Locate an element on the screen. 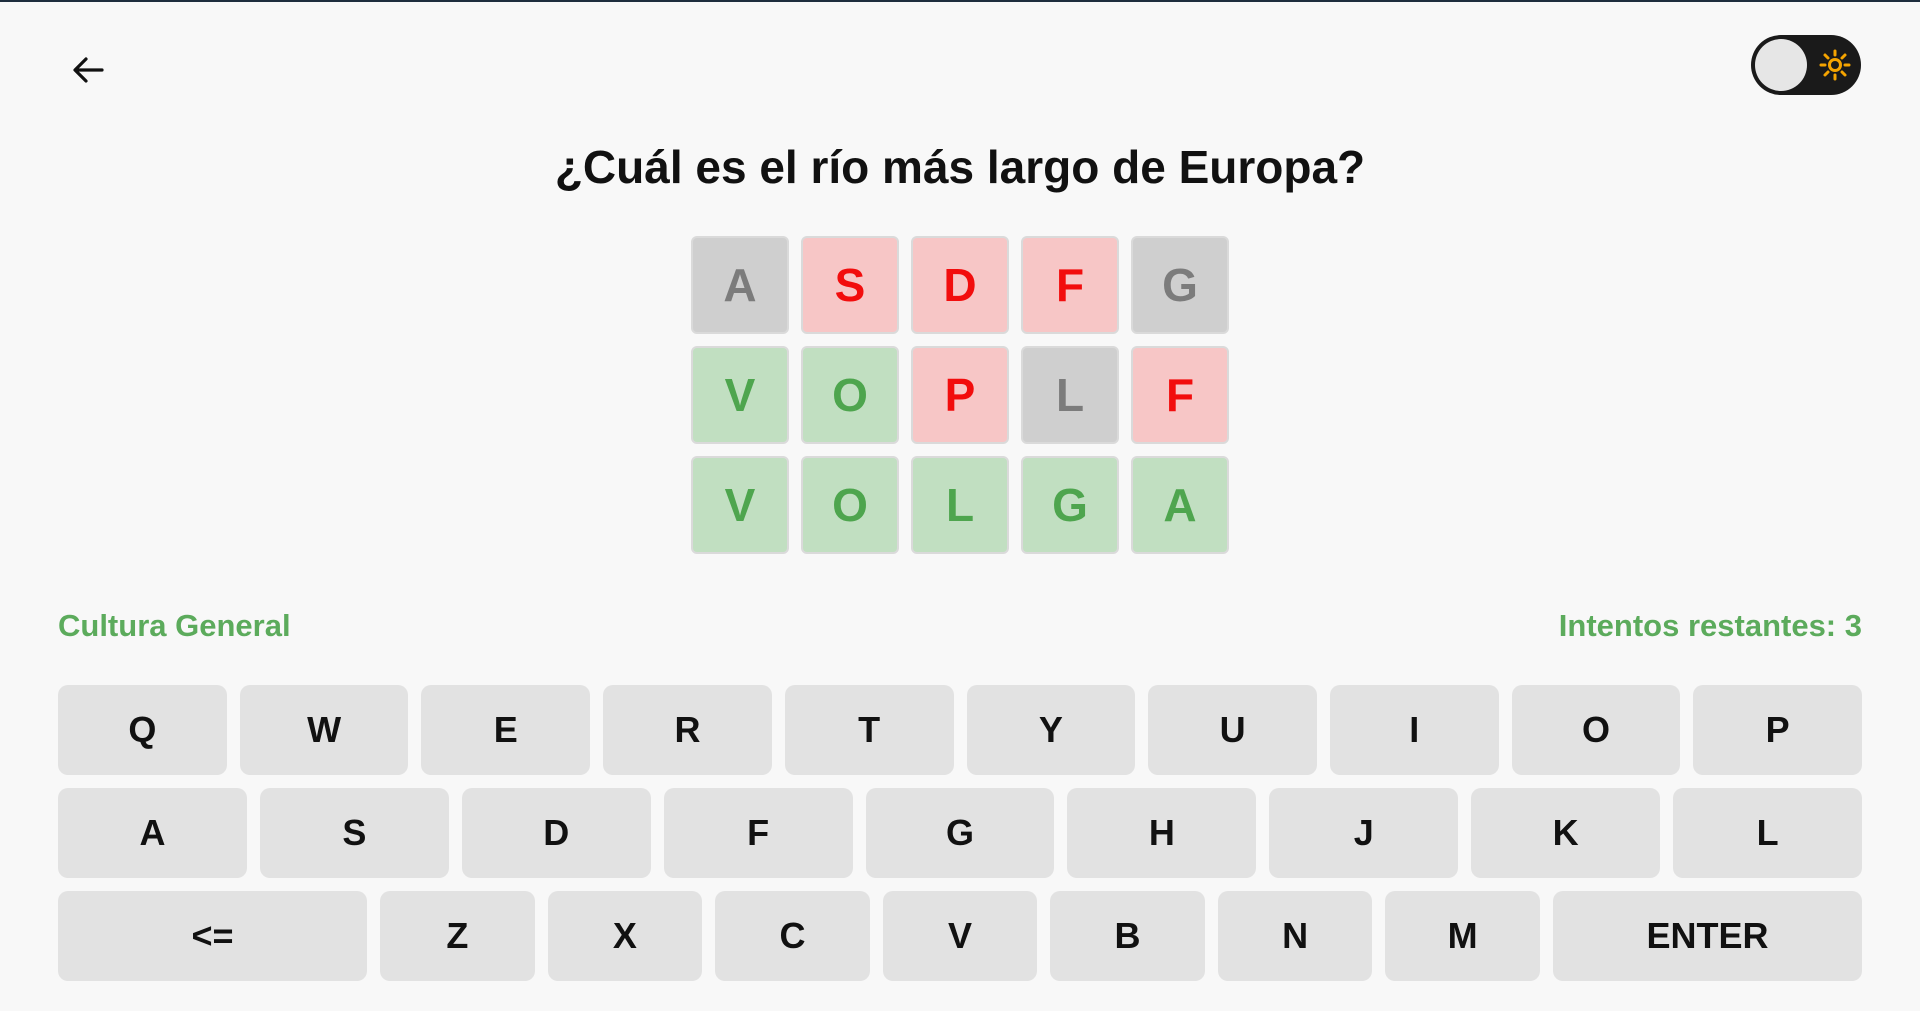  key-i: I is located at coordinates (1414, 730).